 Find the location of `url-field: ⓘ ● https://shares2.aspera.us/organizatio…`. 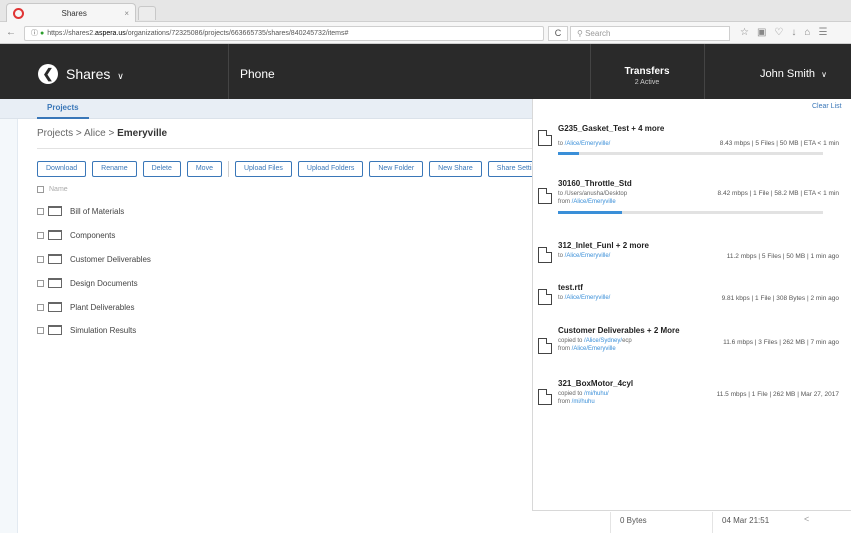

url-field: ⓘ ● https://shares2.aspera.us/organizatio… is located at coordinates (284, 33).